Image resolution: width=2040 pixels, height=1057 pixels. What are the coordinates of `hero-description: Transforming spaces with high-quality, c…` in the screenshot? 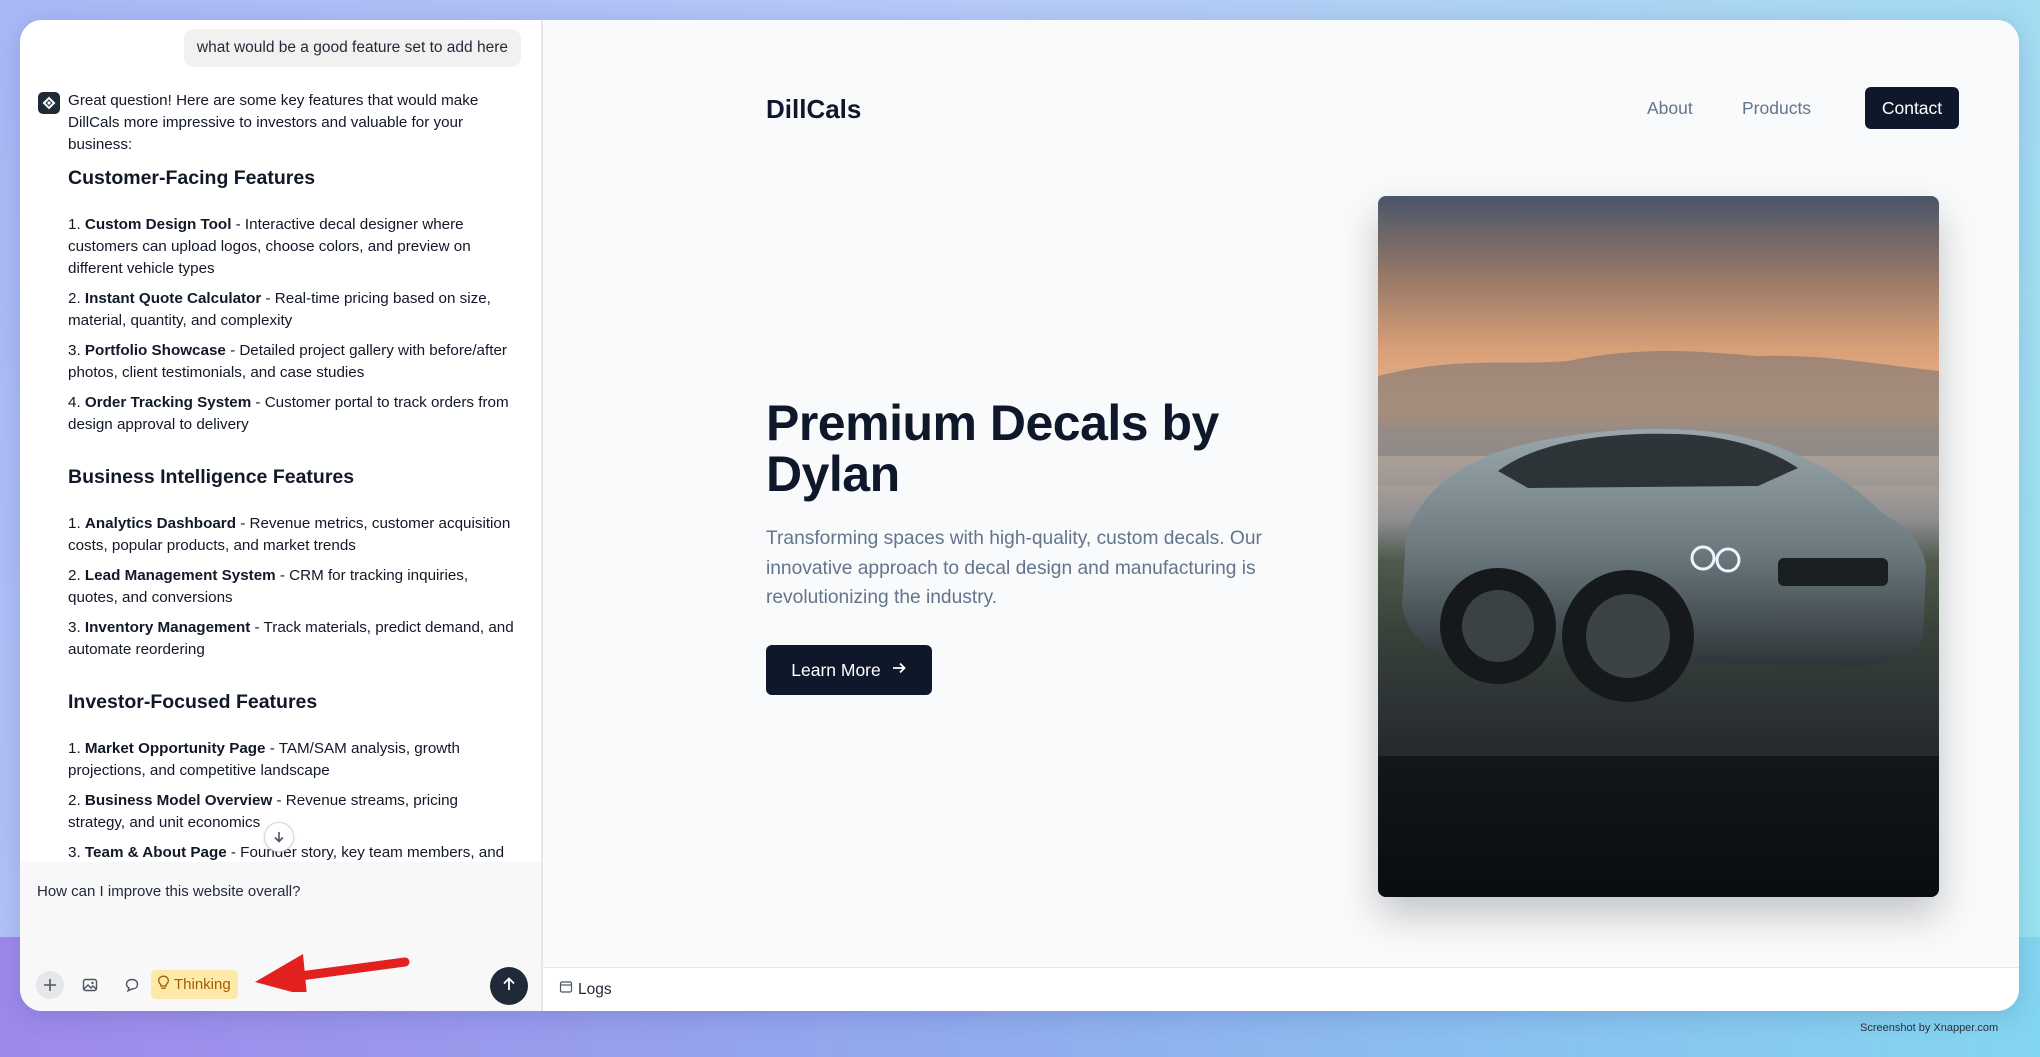 It's located at (1014, 568).